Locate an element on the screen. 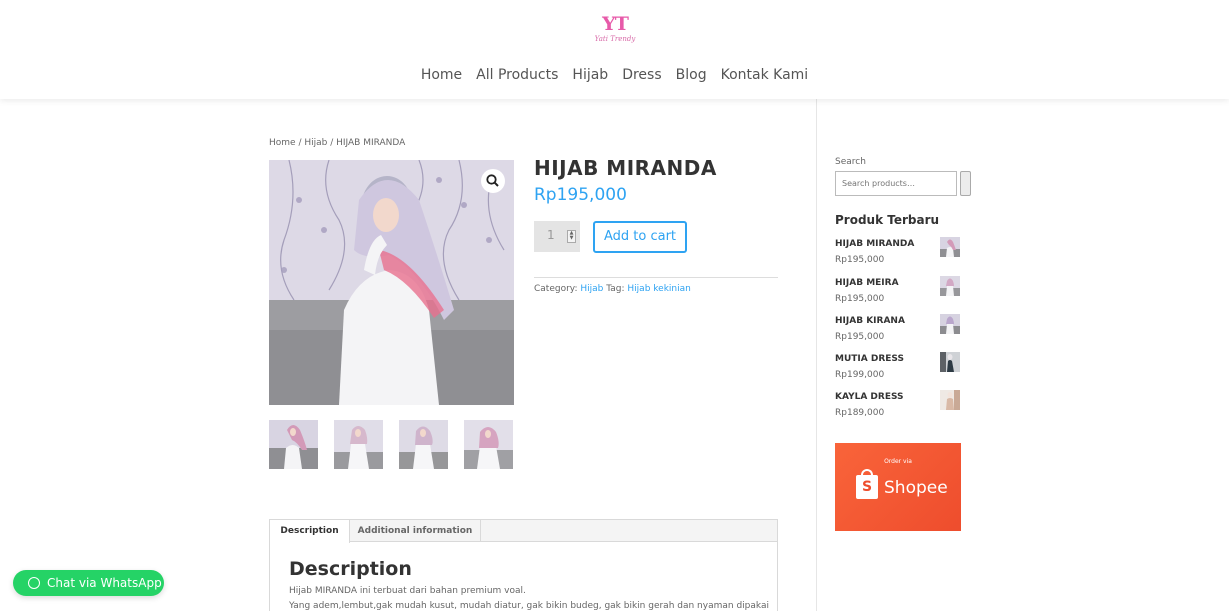 This screenshot has width=1229, height=611. recent-product-item: KAYLA DRESS Rp189,000 is located at coordinates (898, 408).